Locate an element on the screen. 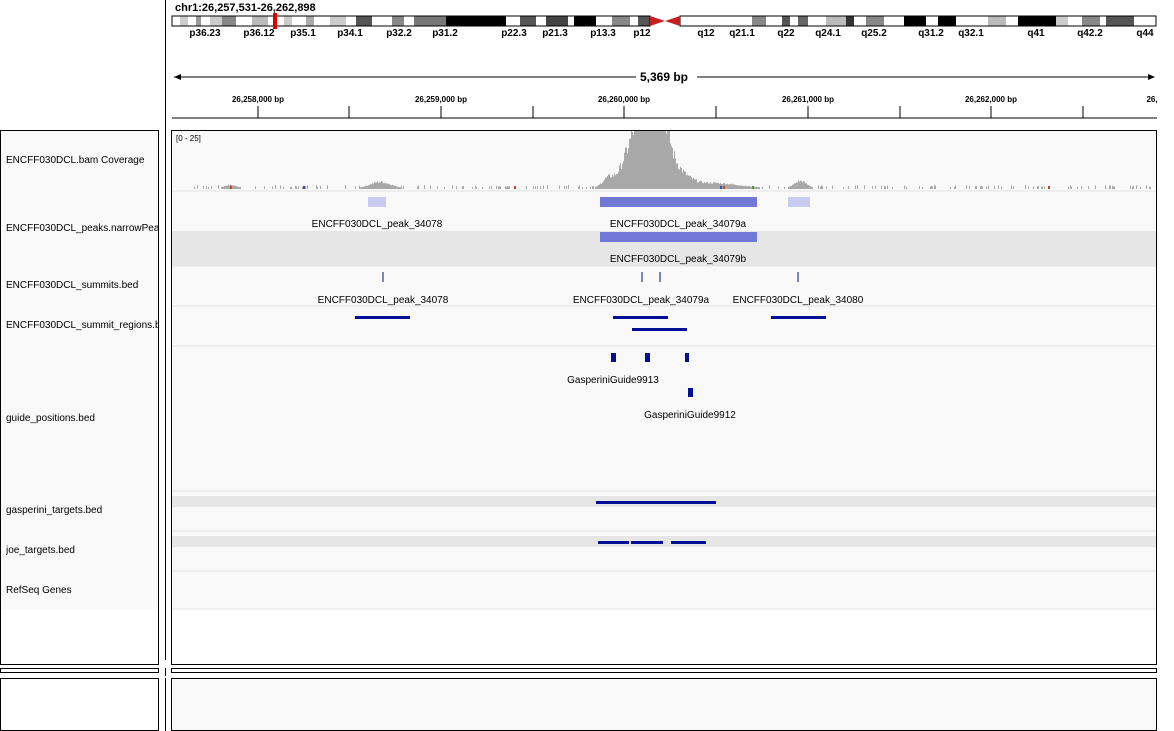  panel-divider is located at coordinates (165, 330).